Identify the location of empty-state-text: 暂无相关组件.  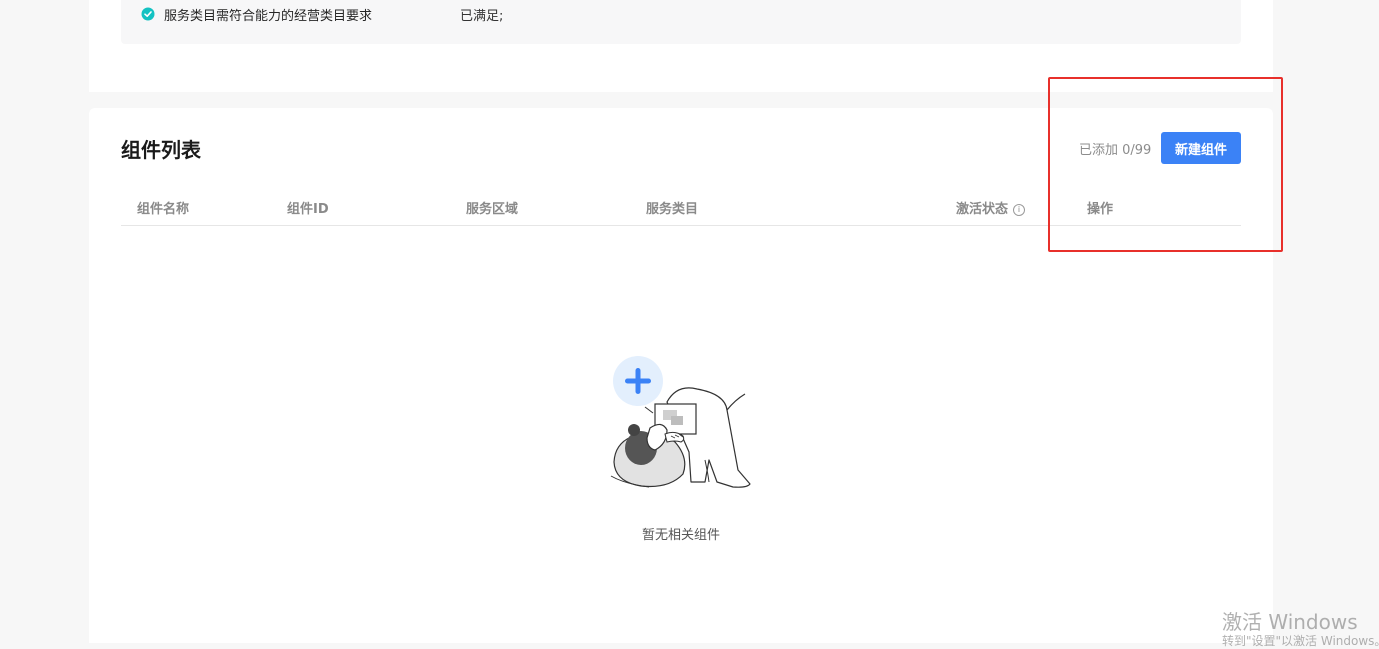
(680, 535).